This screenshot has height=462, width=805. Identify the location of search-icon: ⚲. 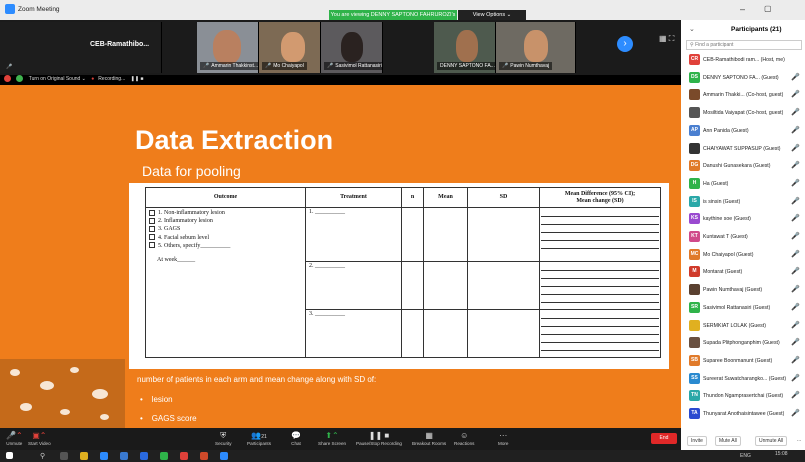
(42, 456).